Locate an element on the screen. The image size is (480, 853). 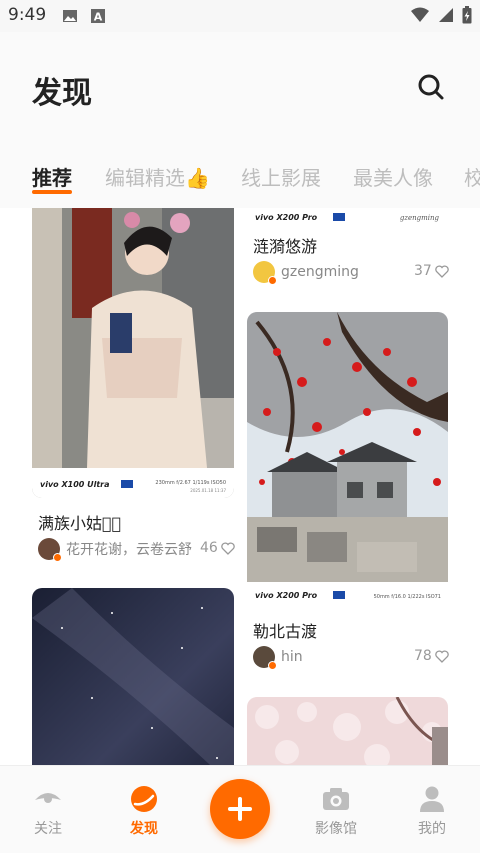
nav-label: 影像馆 is located at coordinates (336, 829).